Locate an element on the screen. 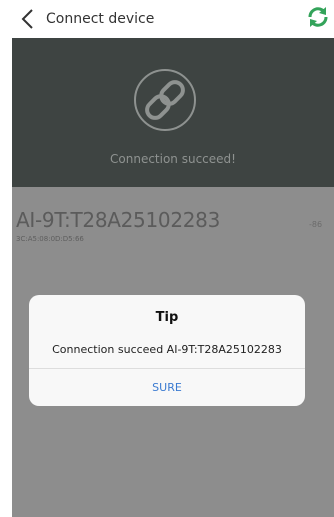 Image resolution: width=334 pixels, height=517 pixels. link-icon is located at coordinates (165, 100).